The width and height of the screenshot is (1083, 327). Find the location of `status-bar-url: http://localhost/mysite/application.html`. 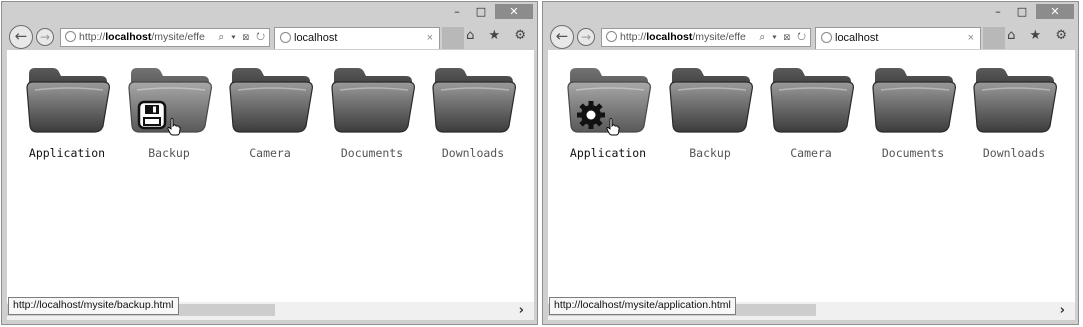

status-bar-url: http://localhost/mysite/application.html is located at coordinates (642, 306).